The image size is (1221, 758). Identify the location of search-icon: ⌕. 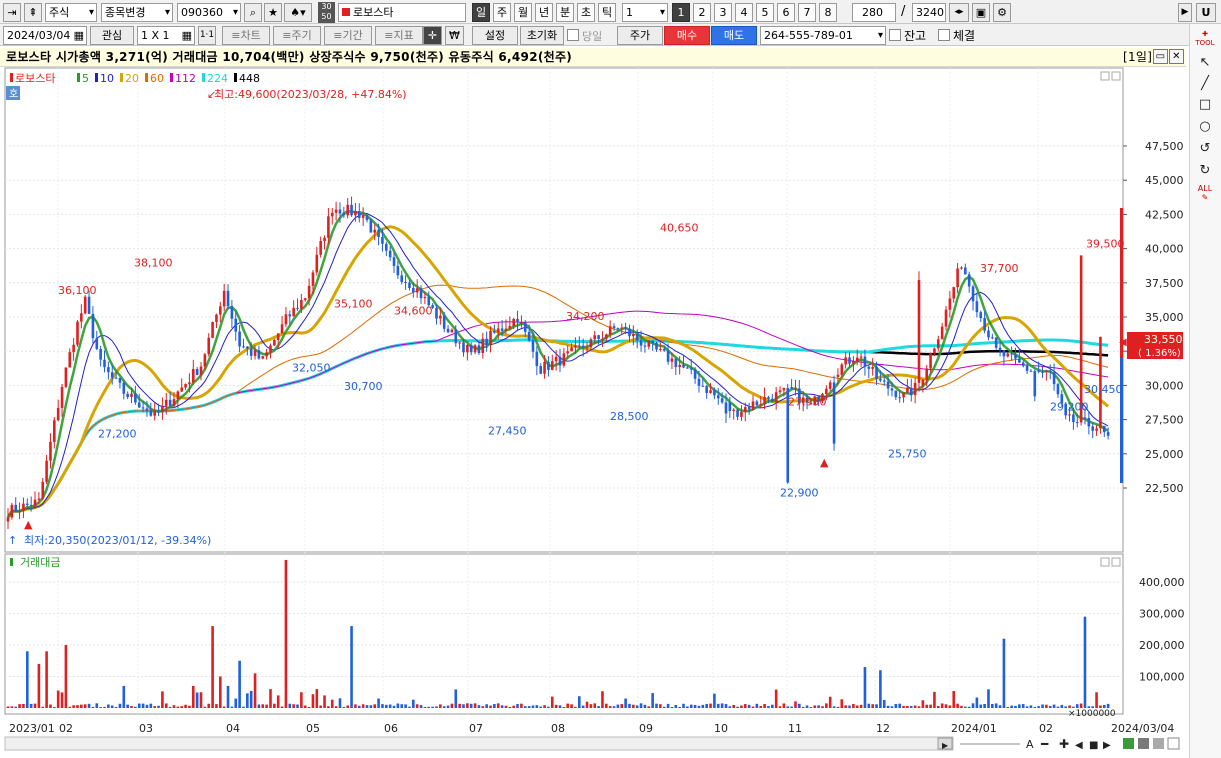
(253, 12).